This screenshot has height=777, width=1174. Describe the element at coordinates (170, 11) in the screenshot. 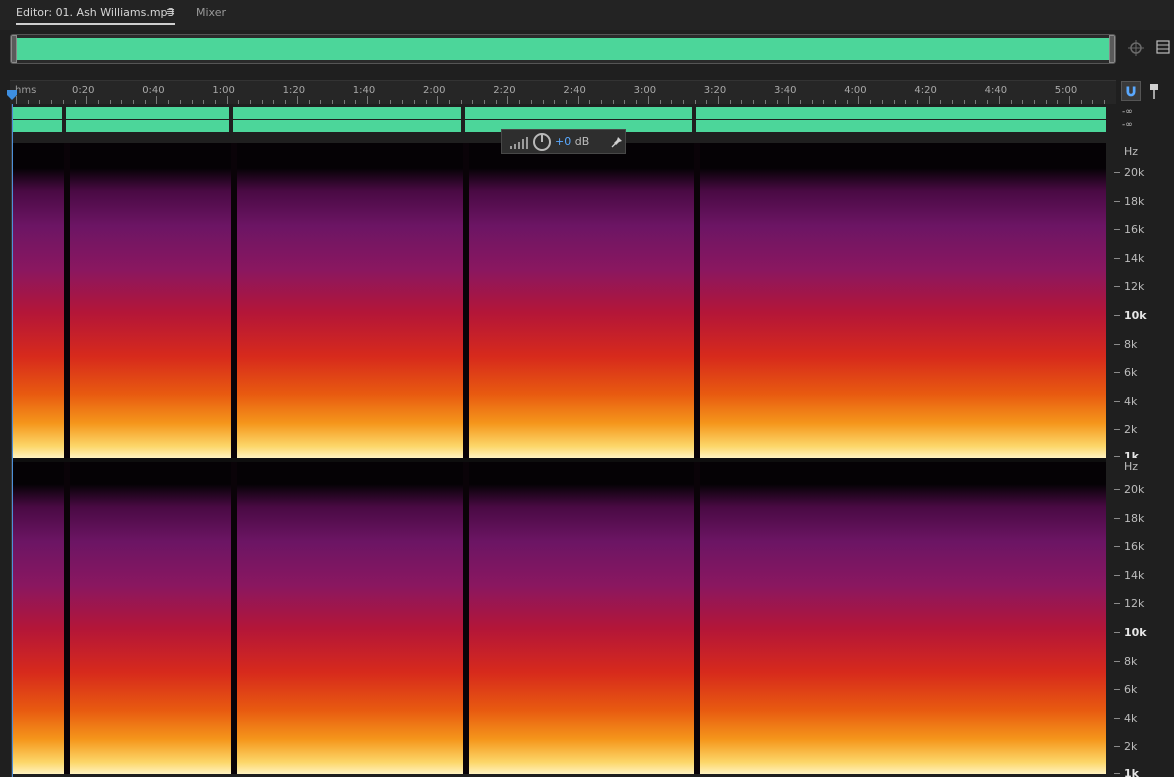

I see `tab-menu-icon: ≡` at that location.